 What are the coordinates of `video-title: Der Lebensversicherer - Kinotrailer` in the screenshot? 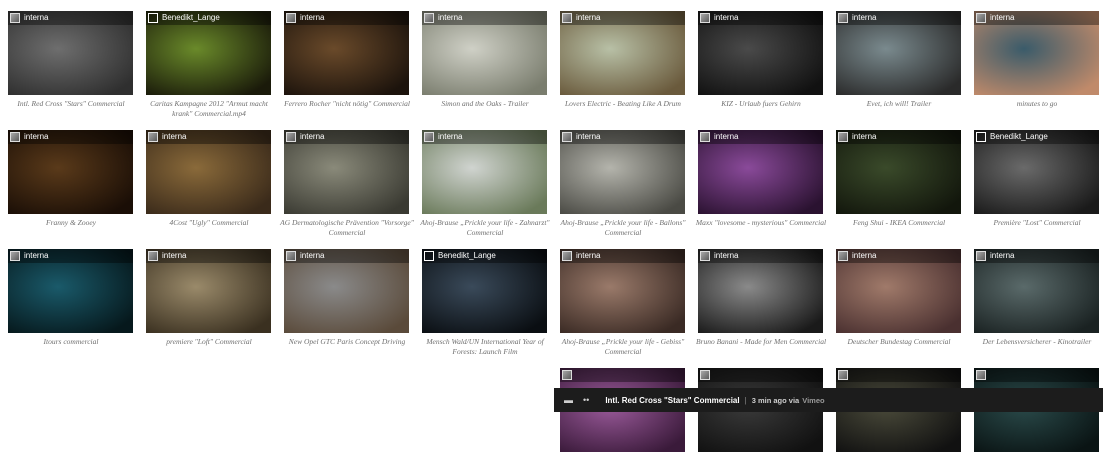 It's located at (1037, 342).